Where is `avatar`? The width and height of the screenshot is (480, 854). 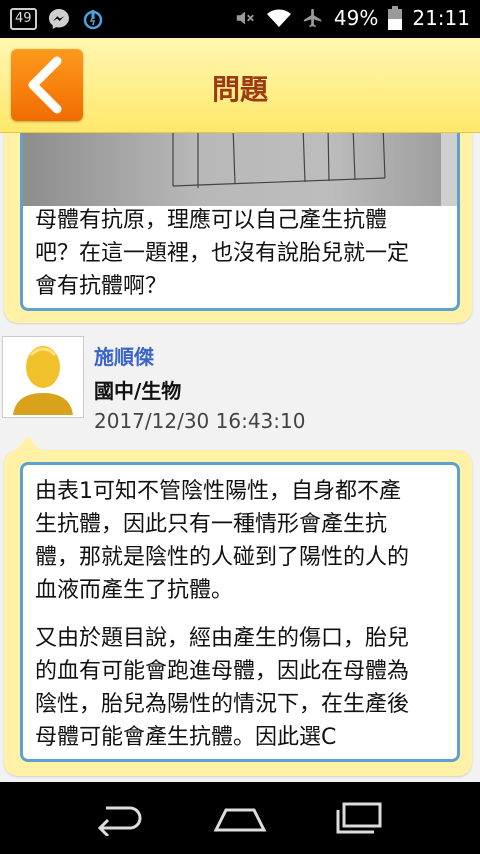 avatar is located at coordinates (43, 377).